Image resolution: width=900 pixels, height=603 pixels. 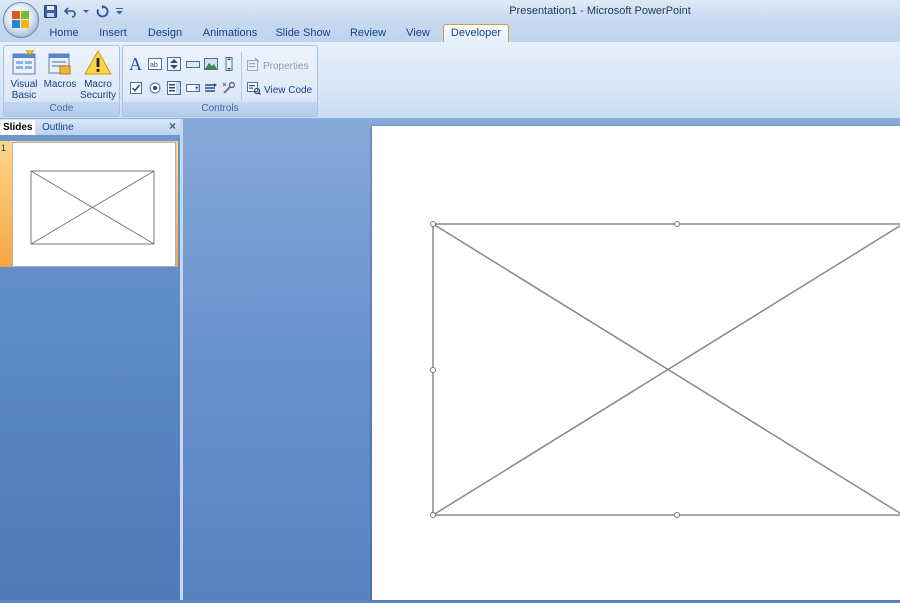 What do you see at coordinates (192, 87) in the screenshot?
I see `combo-box-control-icon` at bounding box center [192, 87].